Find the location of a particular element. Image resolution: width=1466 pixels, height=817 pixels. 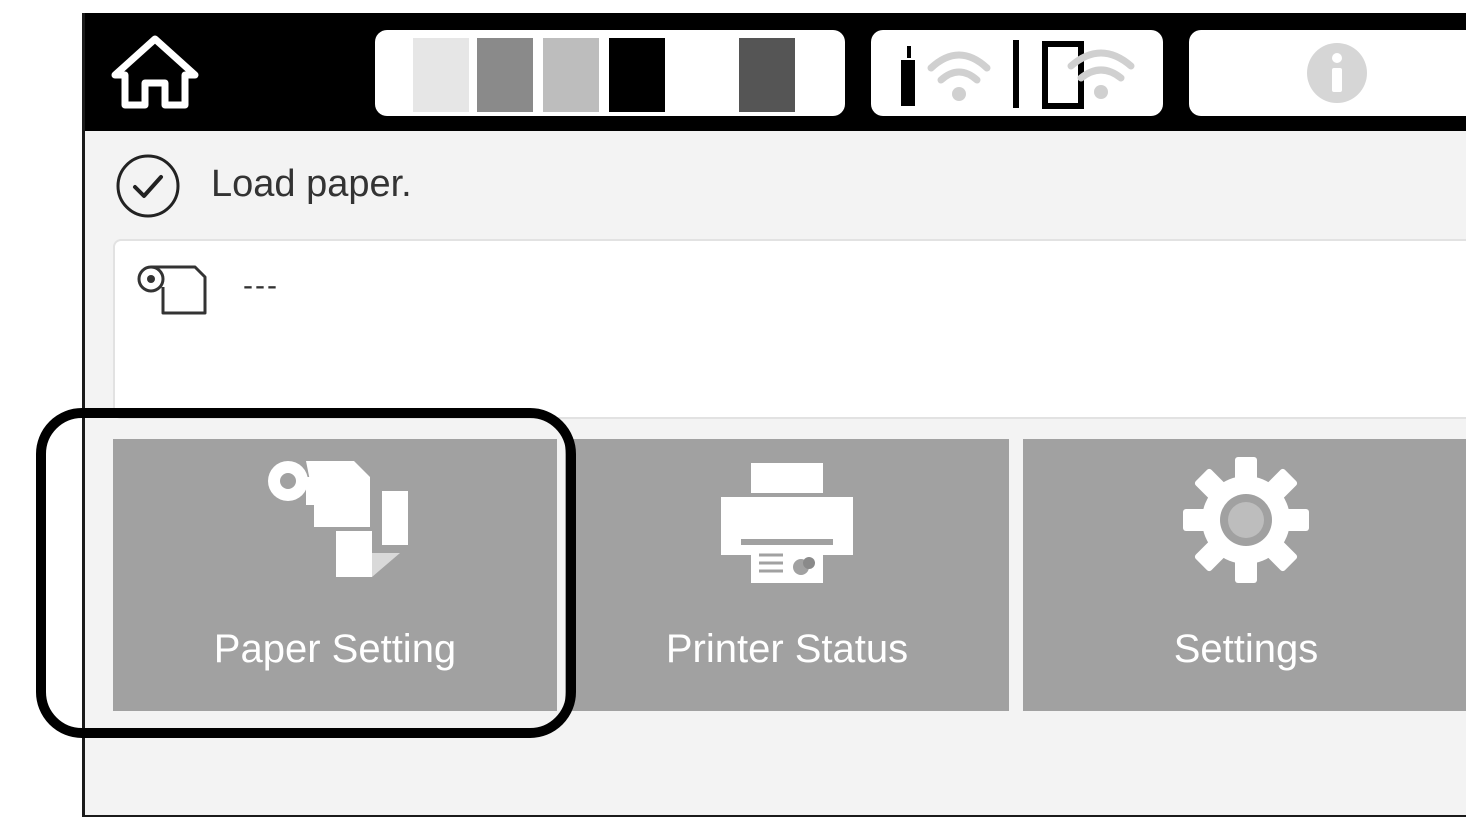

wifi-icon is located at coordinates (1018, 74).